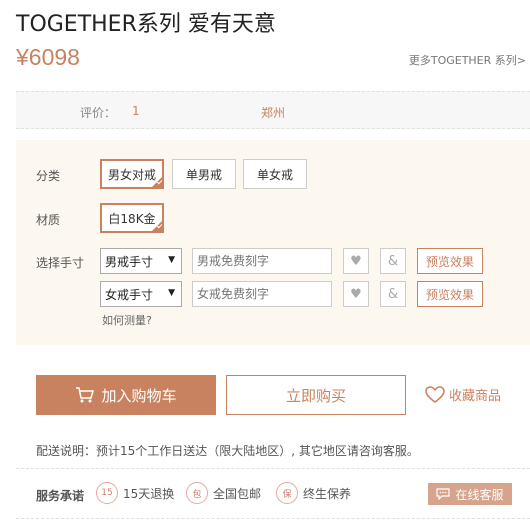 The width and height of the screenshot is (530, 522). I want to click on chat-icon, so click(443, 494).